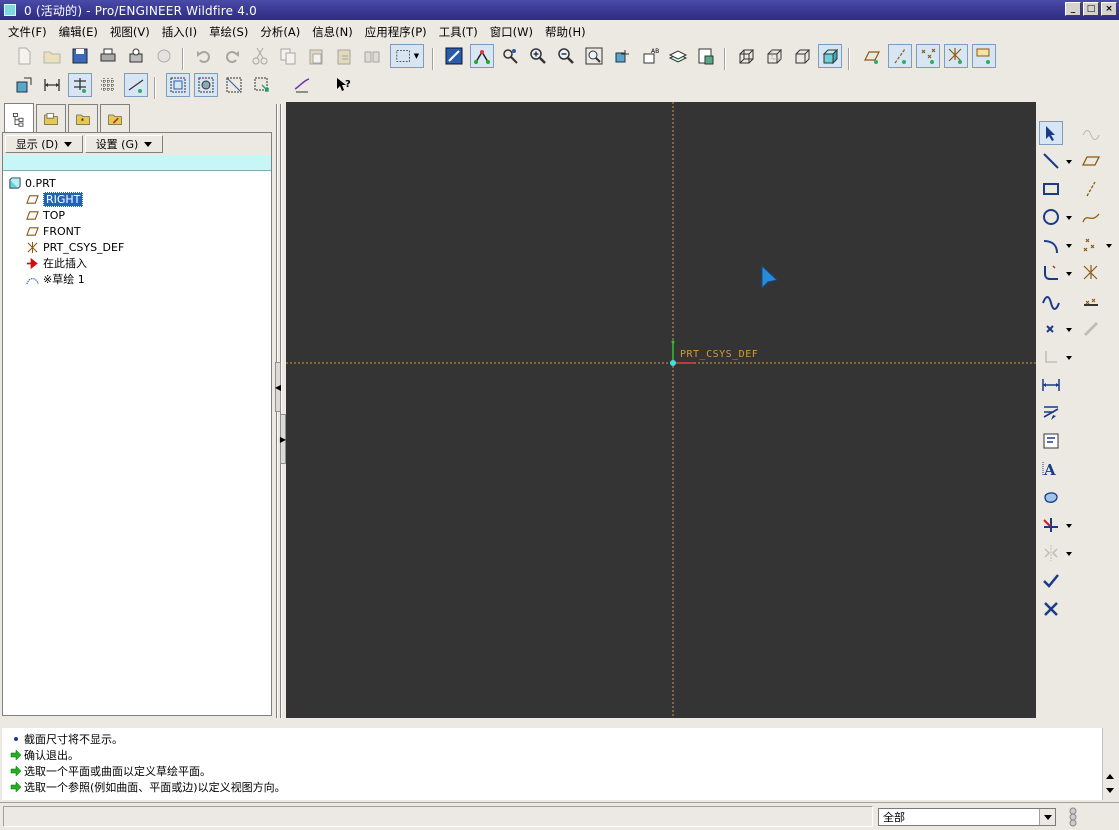  Describe the element at coordinates (482, 56) in the screenshot. I see `sketch-display-icon` at that location.